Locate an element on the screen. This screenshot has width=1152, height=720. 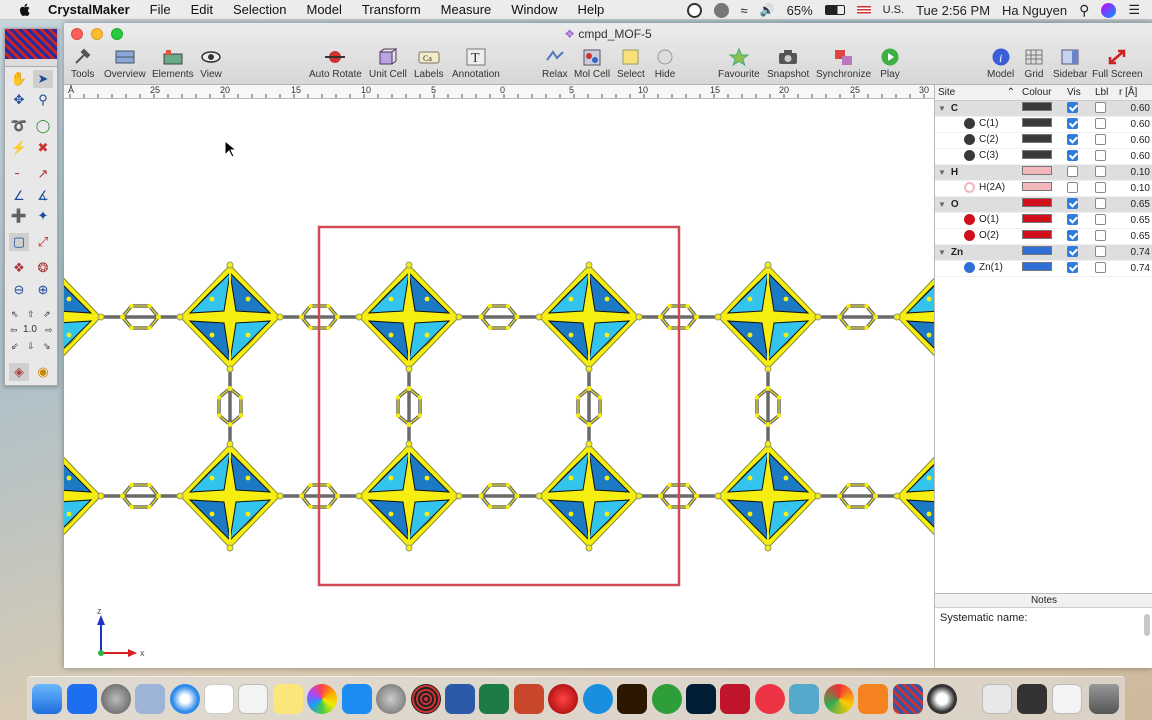
toolbar-mol-cell-button: Mol Cell is located at coordinates (592, 63).